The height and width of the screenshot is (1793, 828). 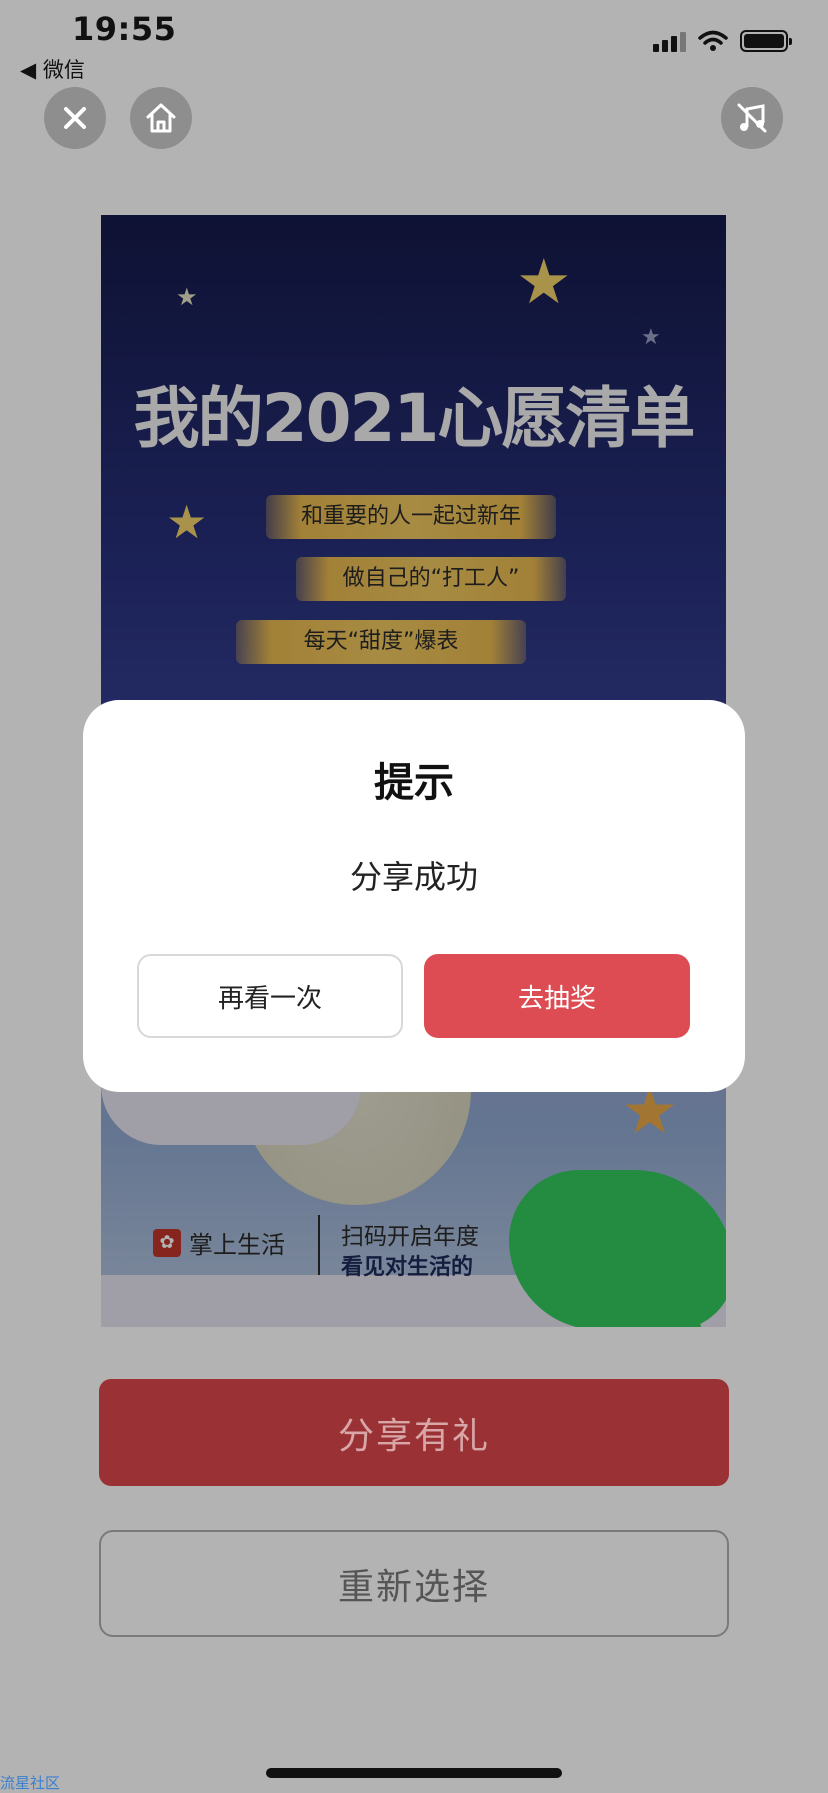 What do you see at coordinates (414, 1432) in the screenshot?
I see `share-gift-button: 分享有礼` at bounding box center [414, 1432].